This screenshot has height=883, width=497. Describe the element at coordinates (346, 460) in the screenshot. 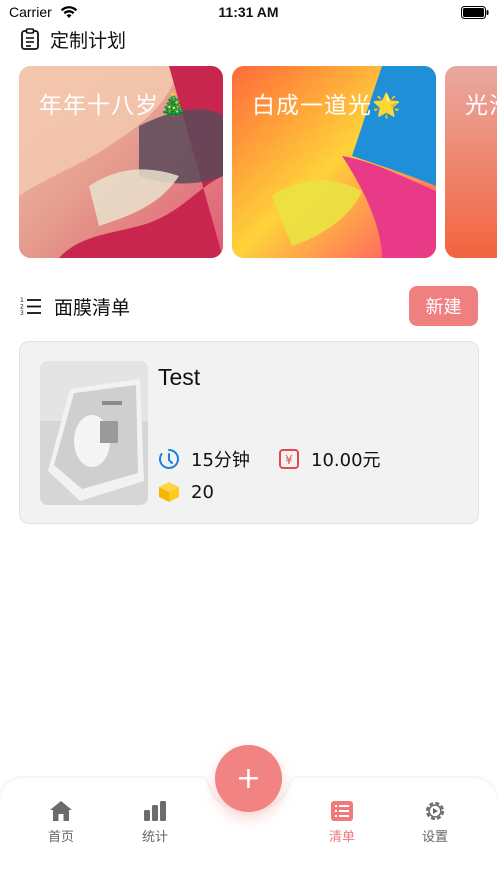

I see `price-value: 10.00元` at that location.